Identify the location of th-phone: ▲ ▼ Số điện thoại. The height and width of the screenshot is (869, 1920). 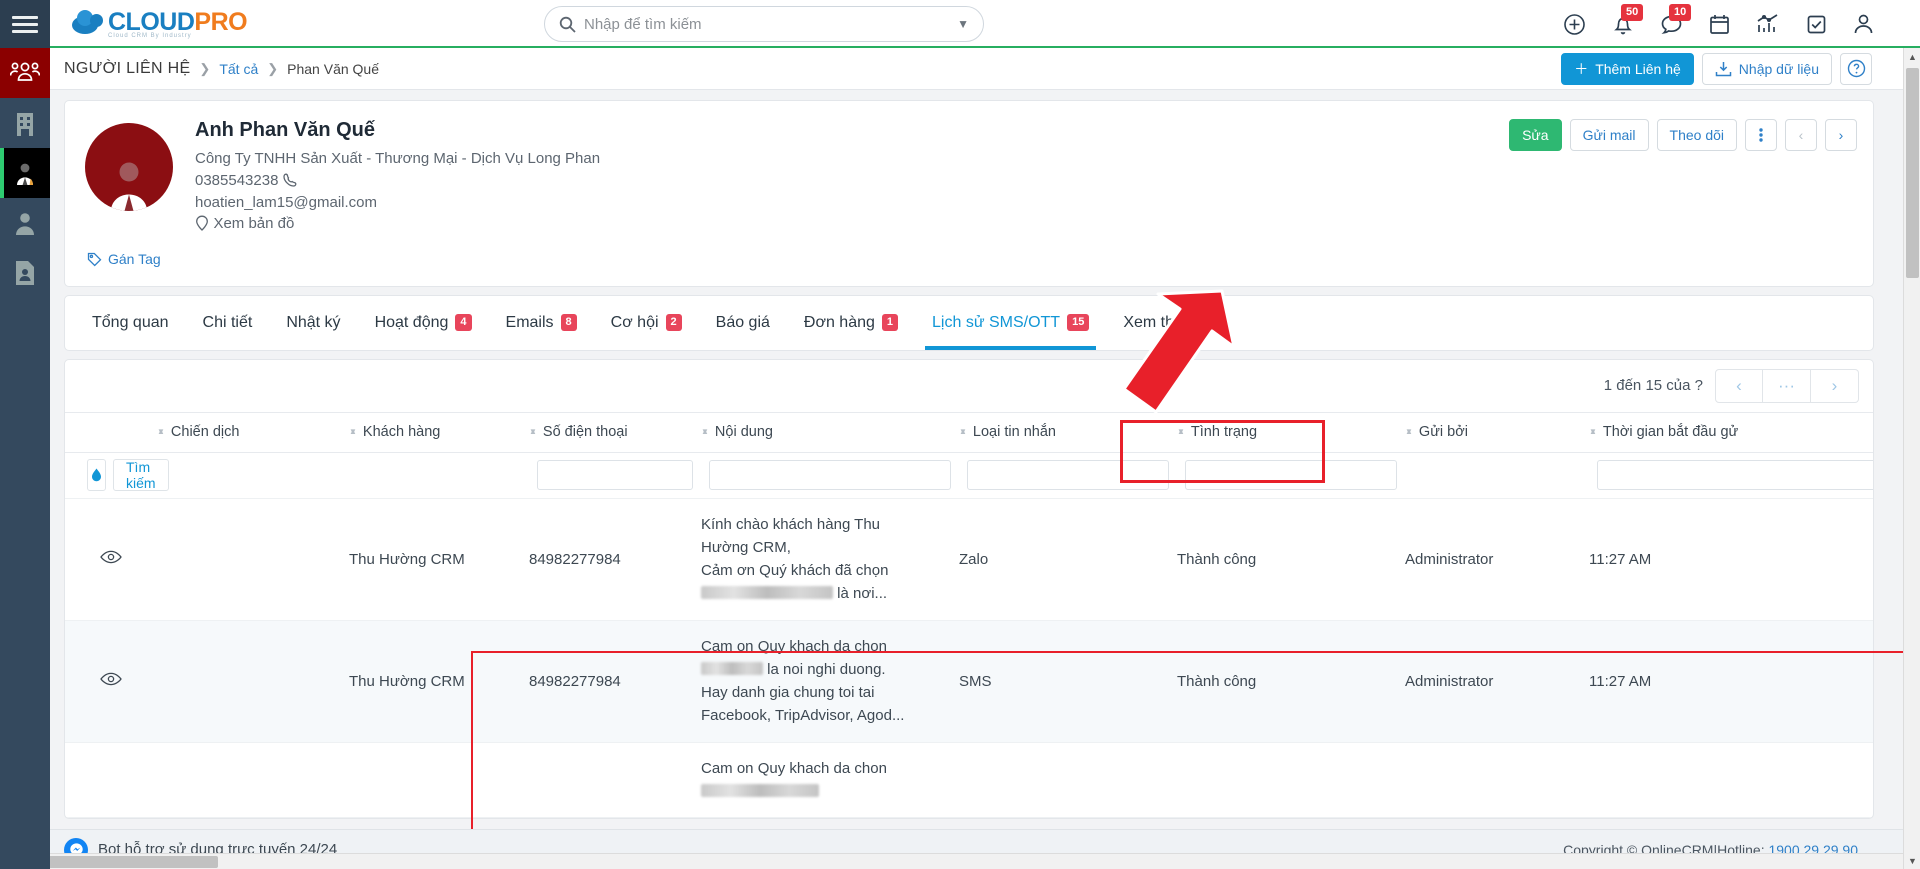
(615, 432).